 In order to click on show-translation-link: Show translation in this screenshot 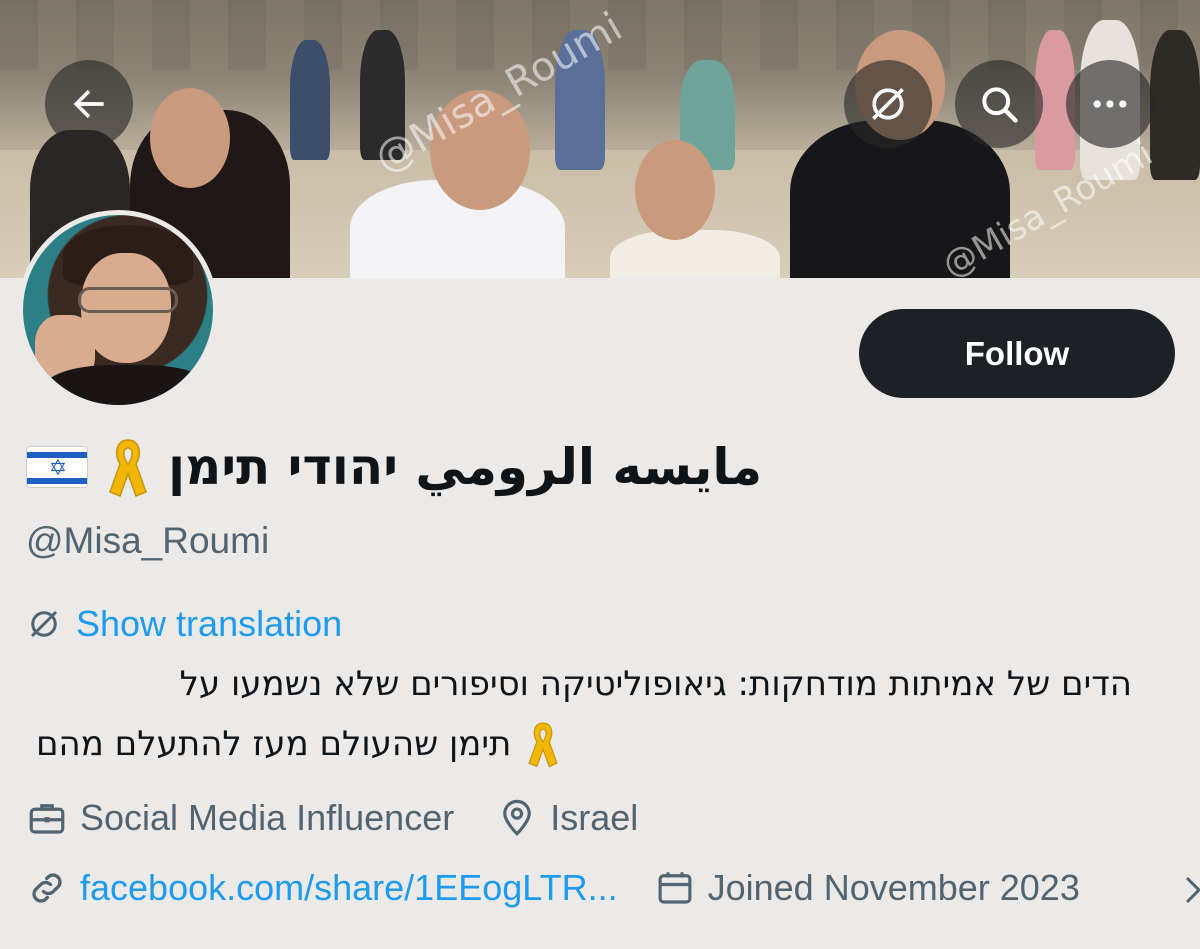, I will do `click(209, 624)`.